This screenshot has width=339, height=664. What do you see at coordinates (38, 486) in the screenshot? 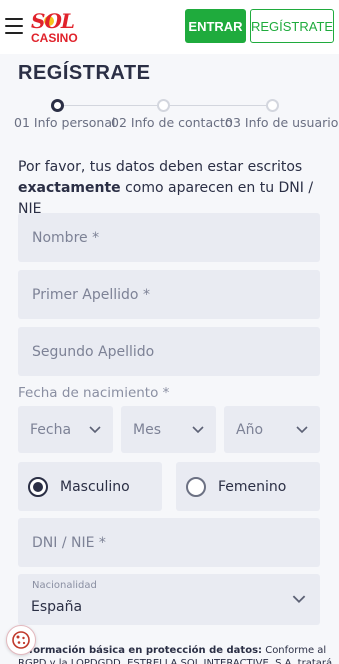
I see `radio-checked-icon` at bounding box center [38, 486].